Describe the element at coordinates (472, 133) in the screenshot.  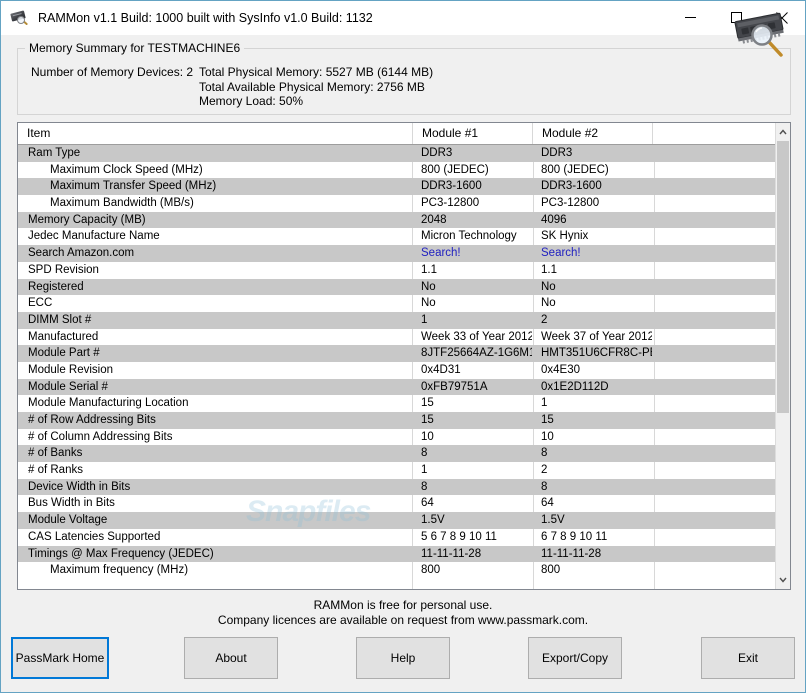
I see `grid-header-module-1: Module #1` at that location.